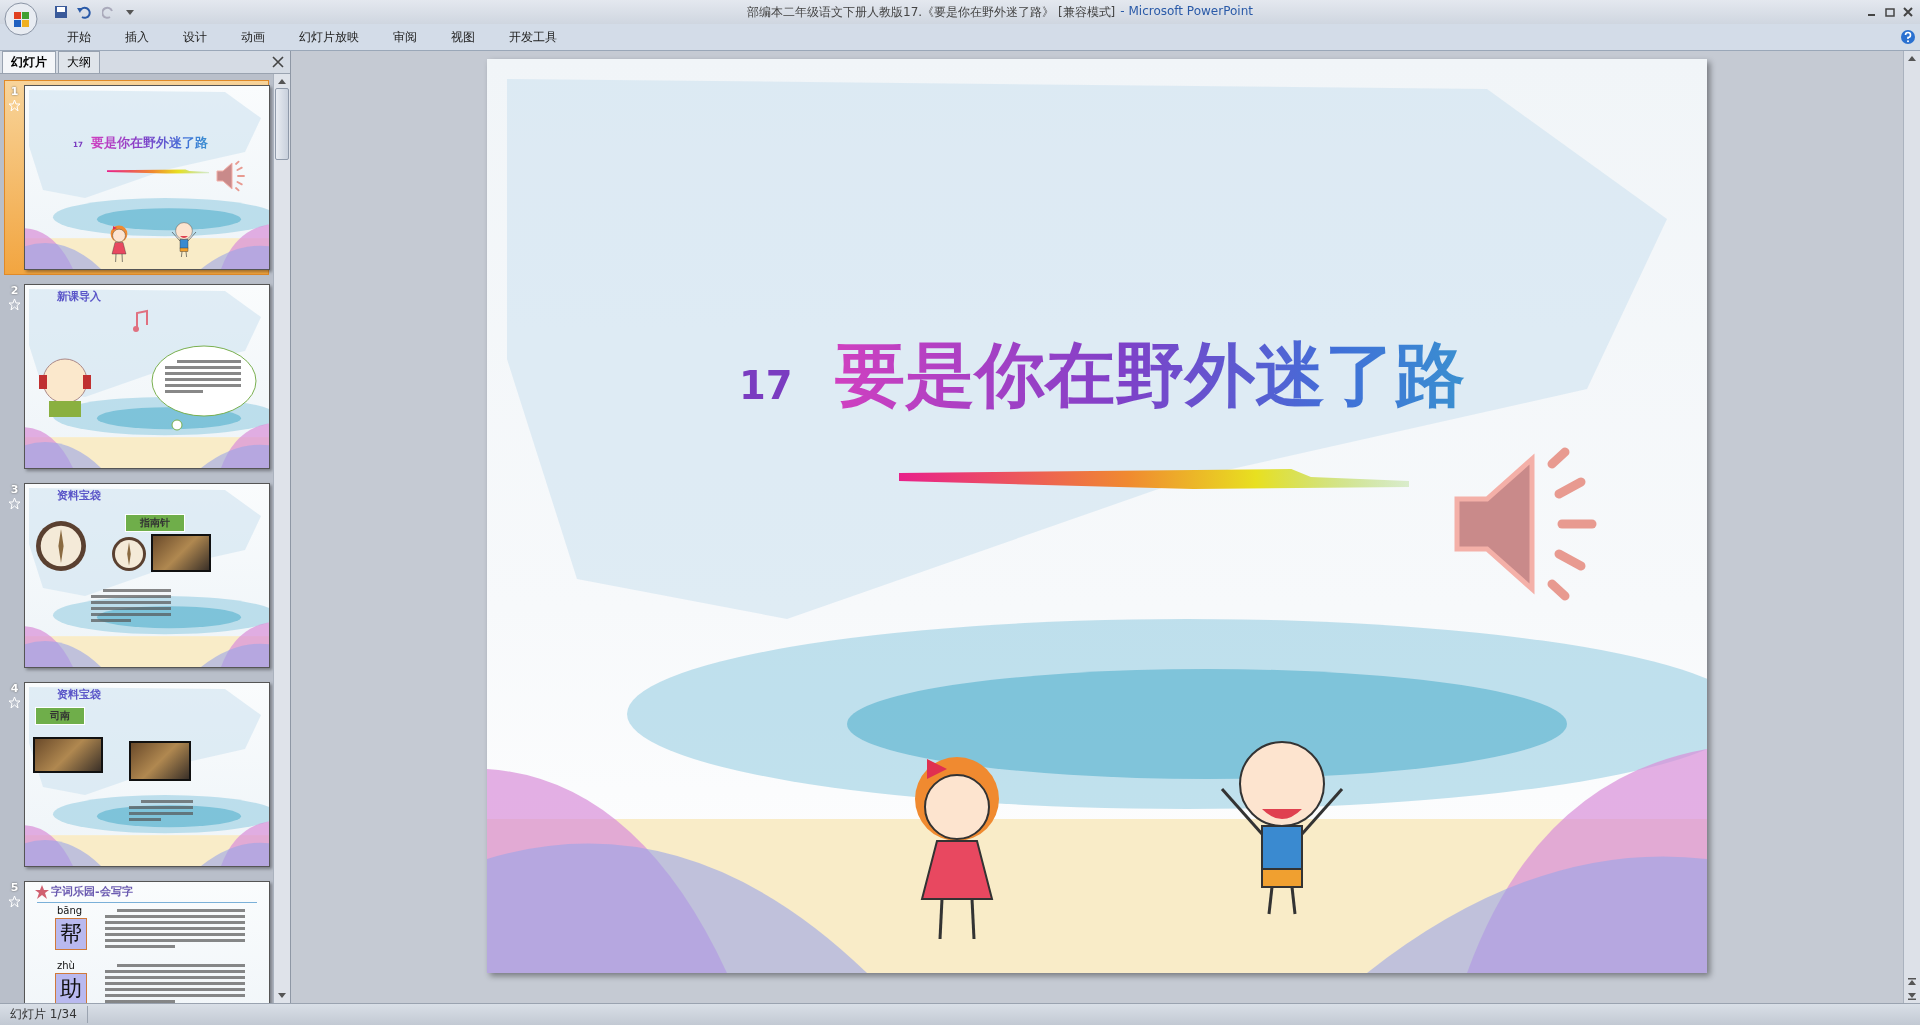 Image resolution: width=1920 pixels, height=1025 pixels. Describe the element at coordinates (155, 523) in the screenshot. I see `slide-label: 指南针` at that location.